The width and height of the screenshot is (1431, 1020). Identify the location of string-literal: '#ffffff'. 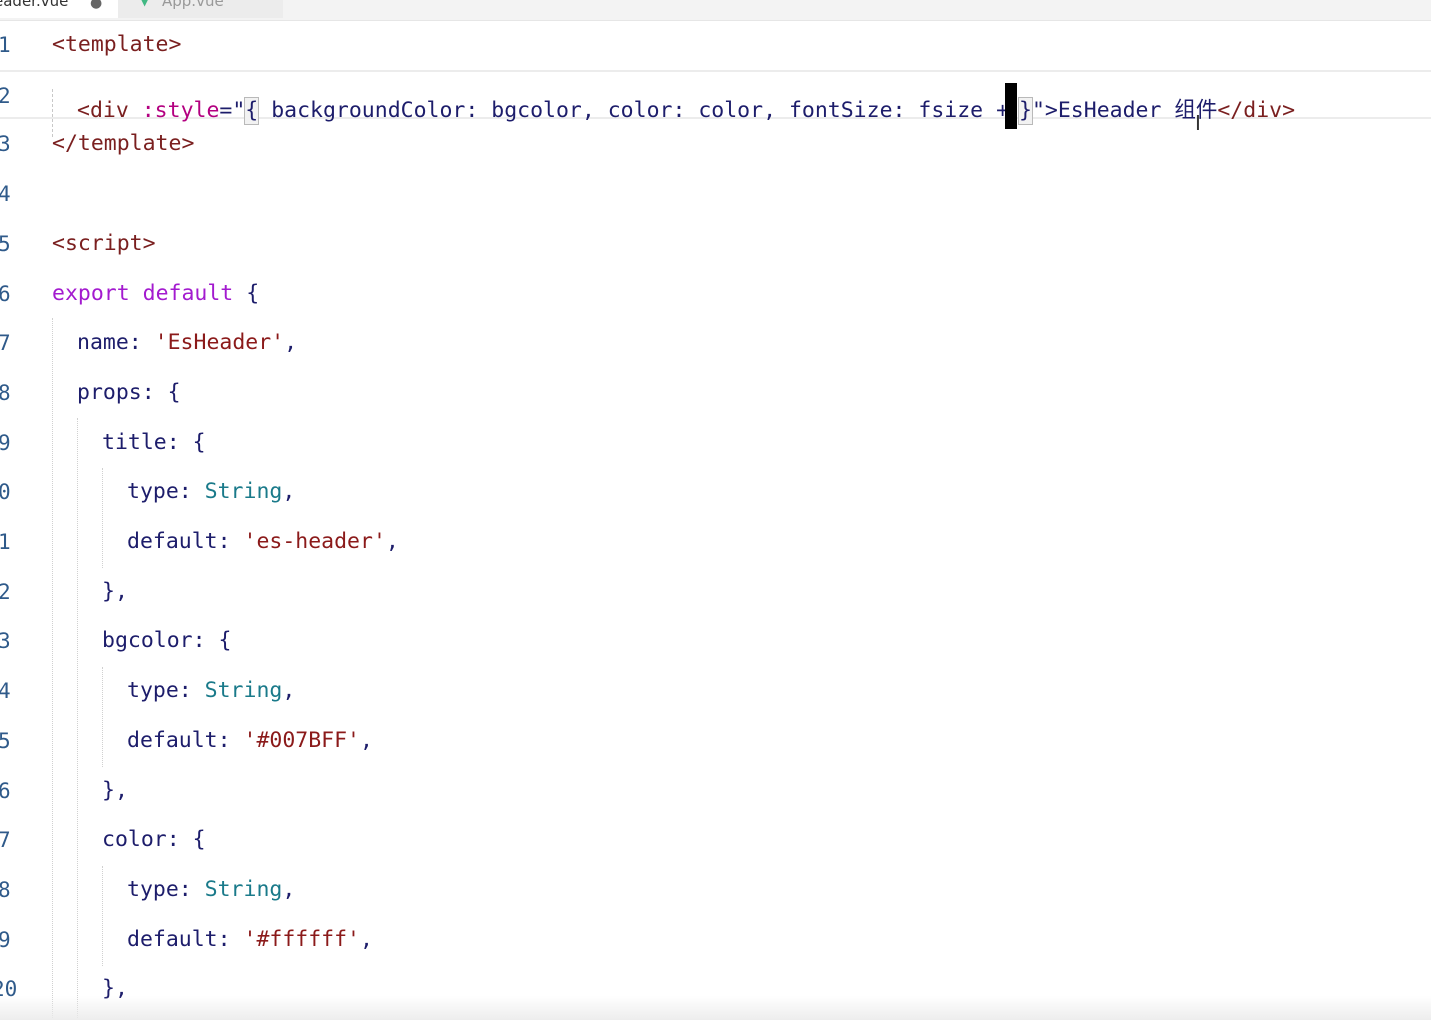
(302, 939).